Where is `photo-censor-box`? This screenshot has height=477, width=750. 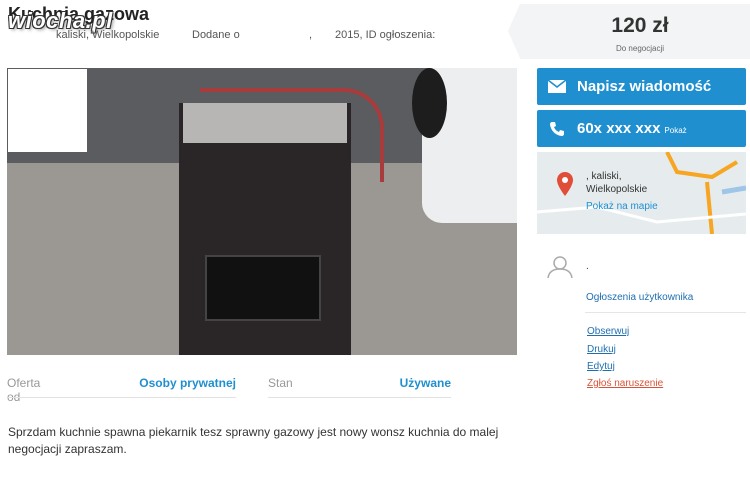
photo-censor-box is located at coordinates (47, 110).